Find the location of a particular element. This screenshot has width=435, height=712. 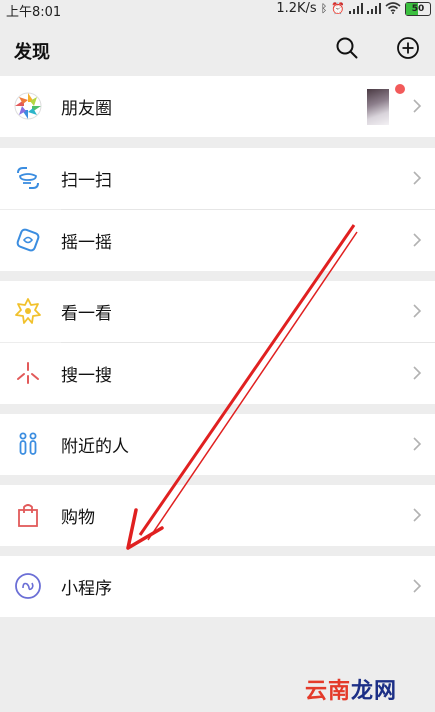

menu-item-scan: 扫一扫 is located at coordinates (217, 178).